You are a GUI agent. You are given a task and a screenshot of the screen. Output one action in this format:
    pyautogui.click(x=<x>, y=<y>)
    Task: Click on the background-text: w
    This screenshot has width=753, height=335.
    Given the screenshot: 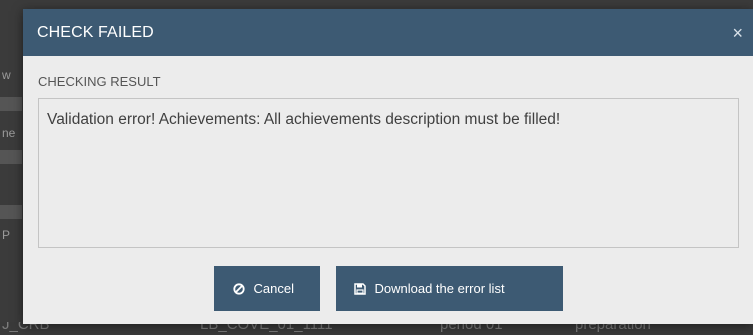 What is the action you would take?
    pyautogui.click(x=6, y=75)
    